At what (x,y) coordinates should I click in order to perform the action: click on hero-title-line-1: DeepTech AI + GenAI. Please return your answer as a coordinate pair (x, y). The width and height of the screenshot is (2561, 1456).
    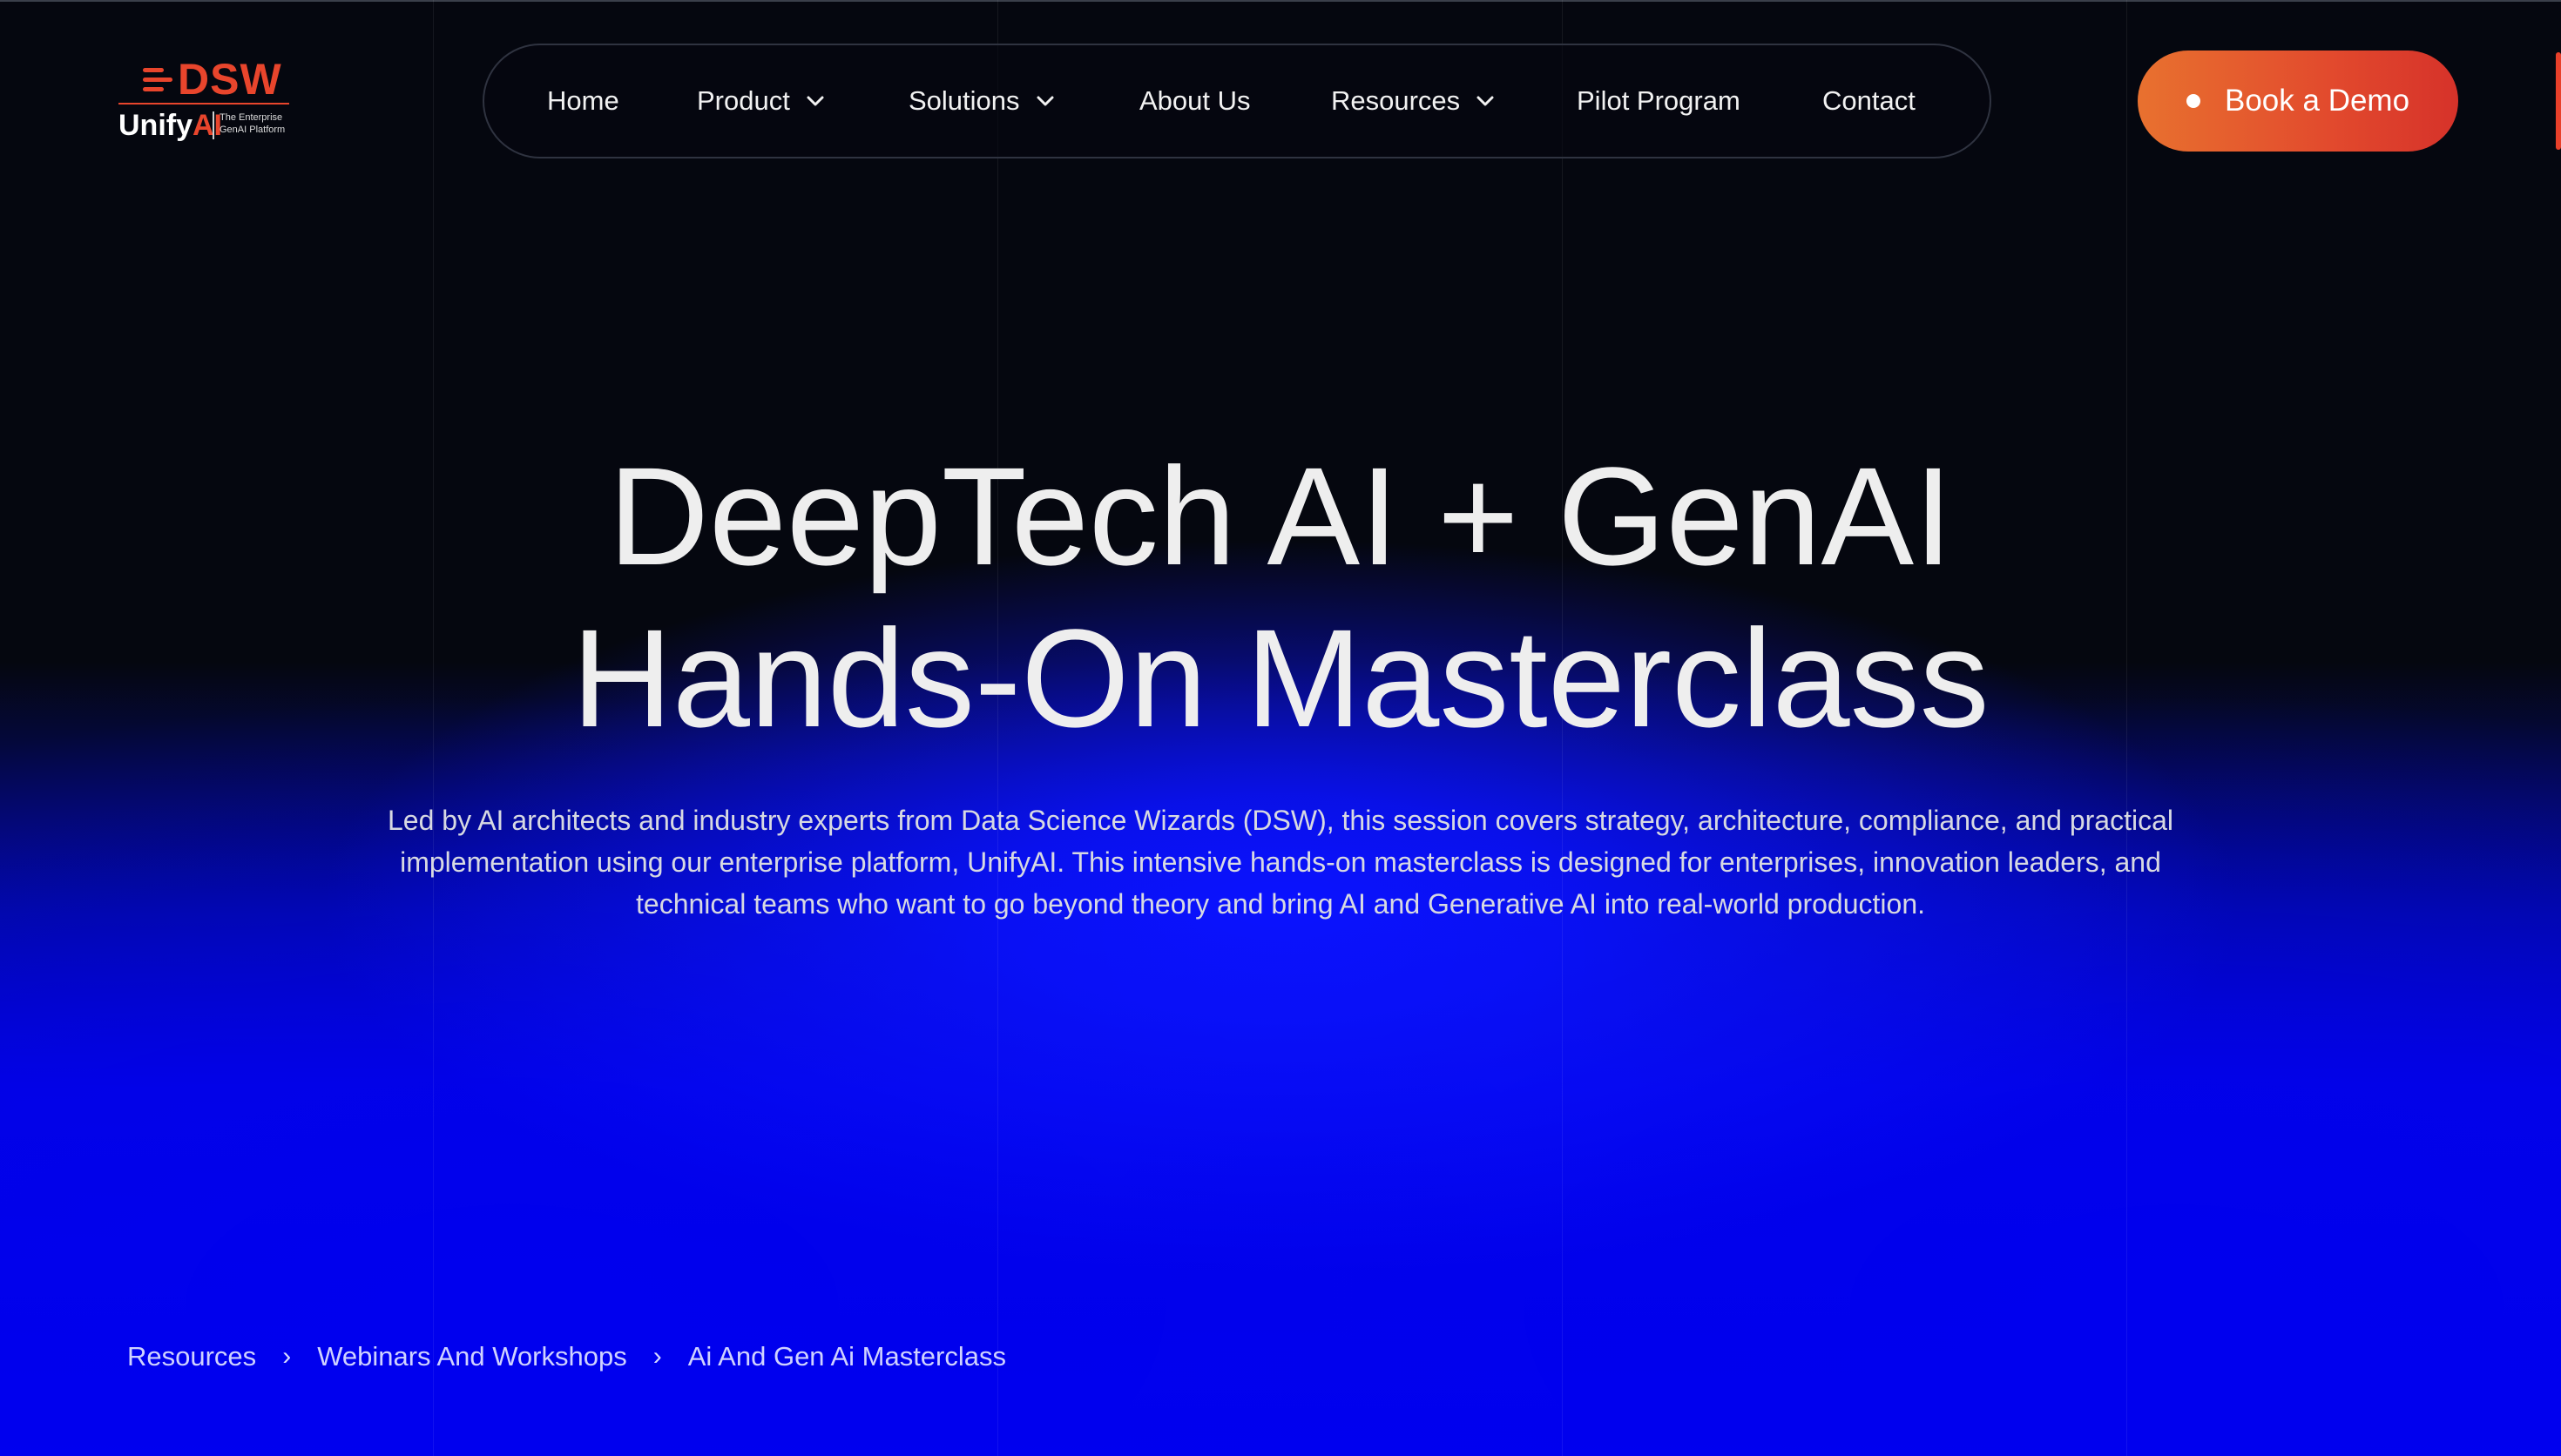
    Looking at the image, I should click on (1280, 516).